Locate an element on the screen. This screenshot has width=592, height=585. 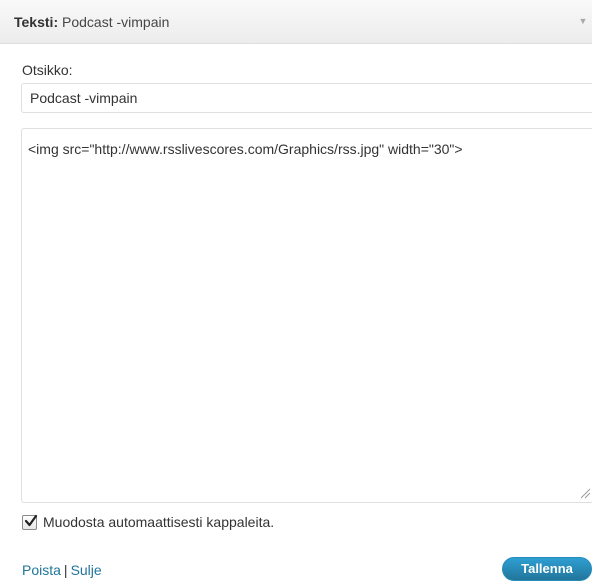
auto-paragraph-option: Muodosta automaattisesti kappaleita. is located at coordinates (148, 522).